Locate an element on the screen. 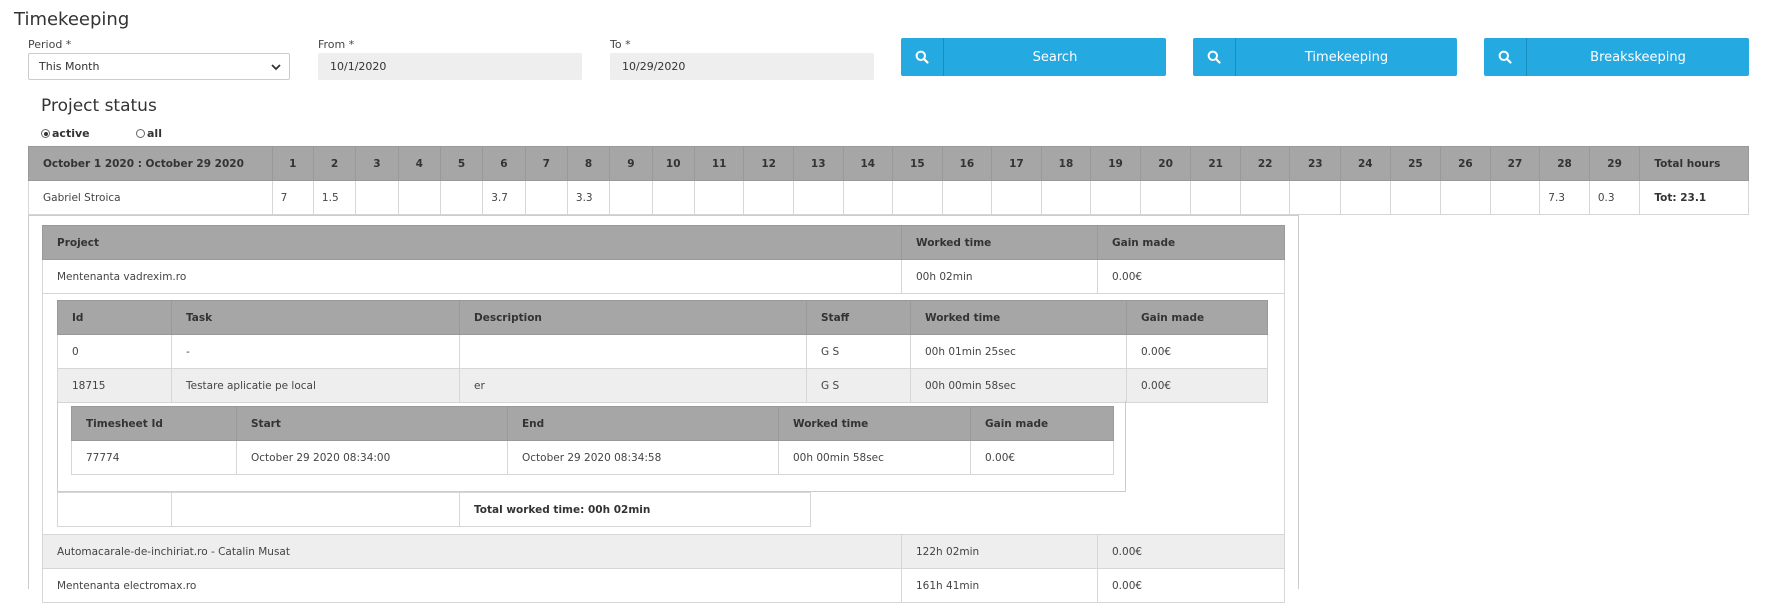  task-gain: 0.00€ is located at coordinates (1197, 351).